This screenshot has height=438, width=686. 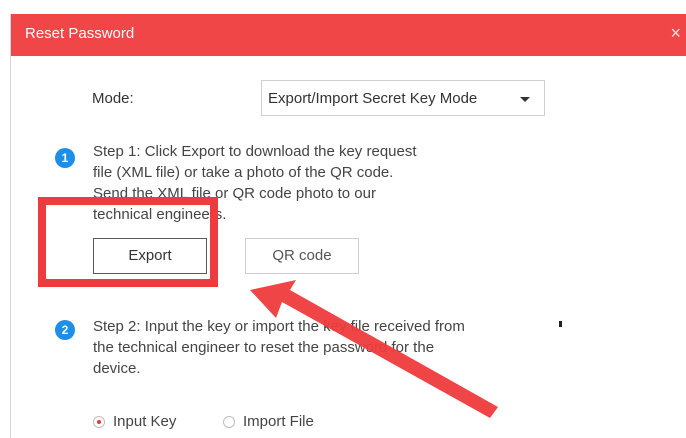 What do you see at coordinates (99, 422) in the screenshot?
I see `radio-checked-icon` at bounding box center [99, 422].